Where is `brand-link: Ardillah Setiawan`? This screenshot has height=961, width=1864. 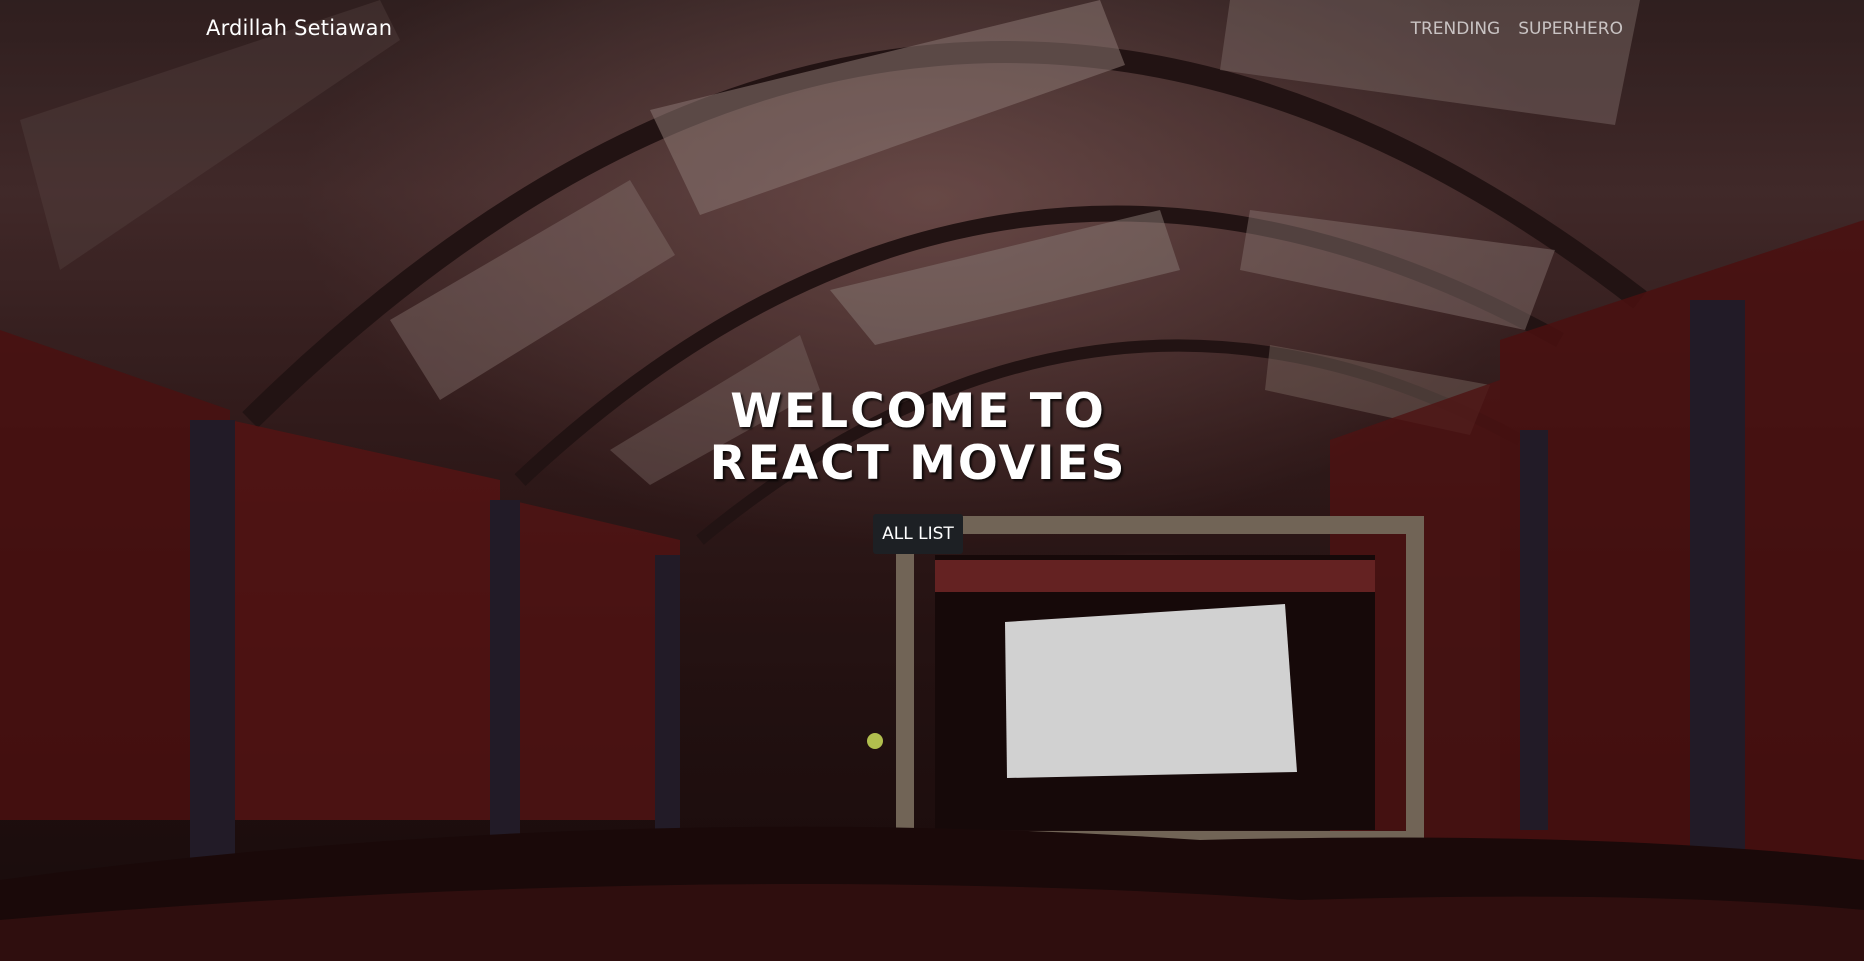
brand-link: Ardillah Setiawan is located at coordinates (299, 28).